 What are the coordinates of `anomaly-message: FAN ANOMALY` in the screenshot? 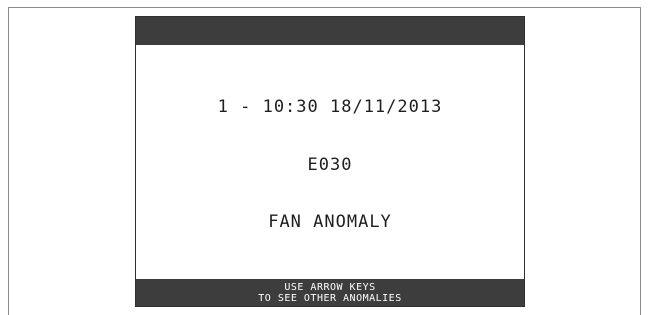 It's located at (330, 222).